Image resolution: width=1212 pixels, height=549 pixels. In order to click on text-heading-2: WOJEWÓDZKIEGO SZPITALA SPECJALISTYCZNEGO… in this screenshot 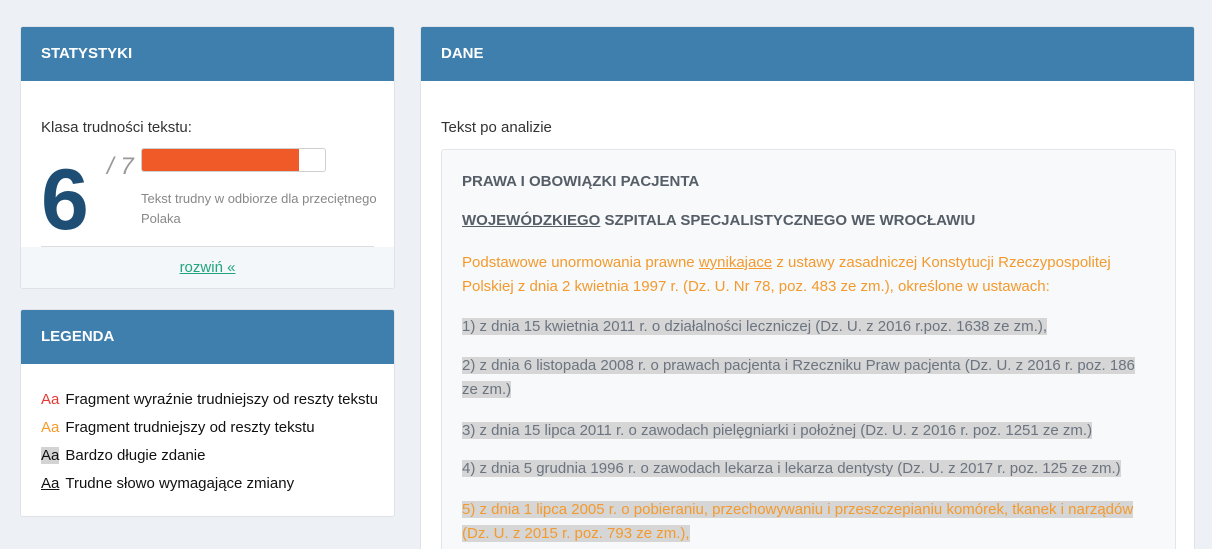, I will do `click(719, 220)`.